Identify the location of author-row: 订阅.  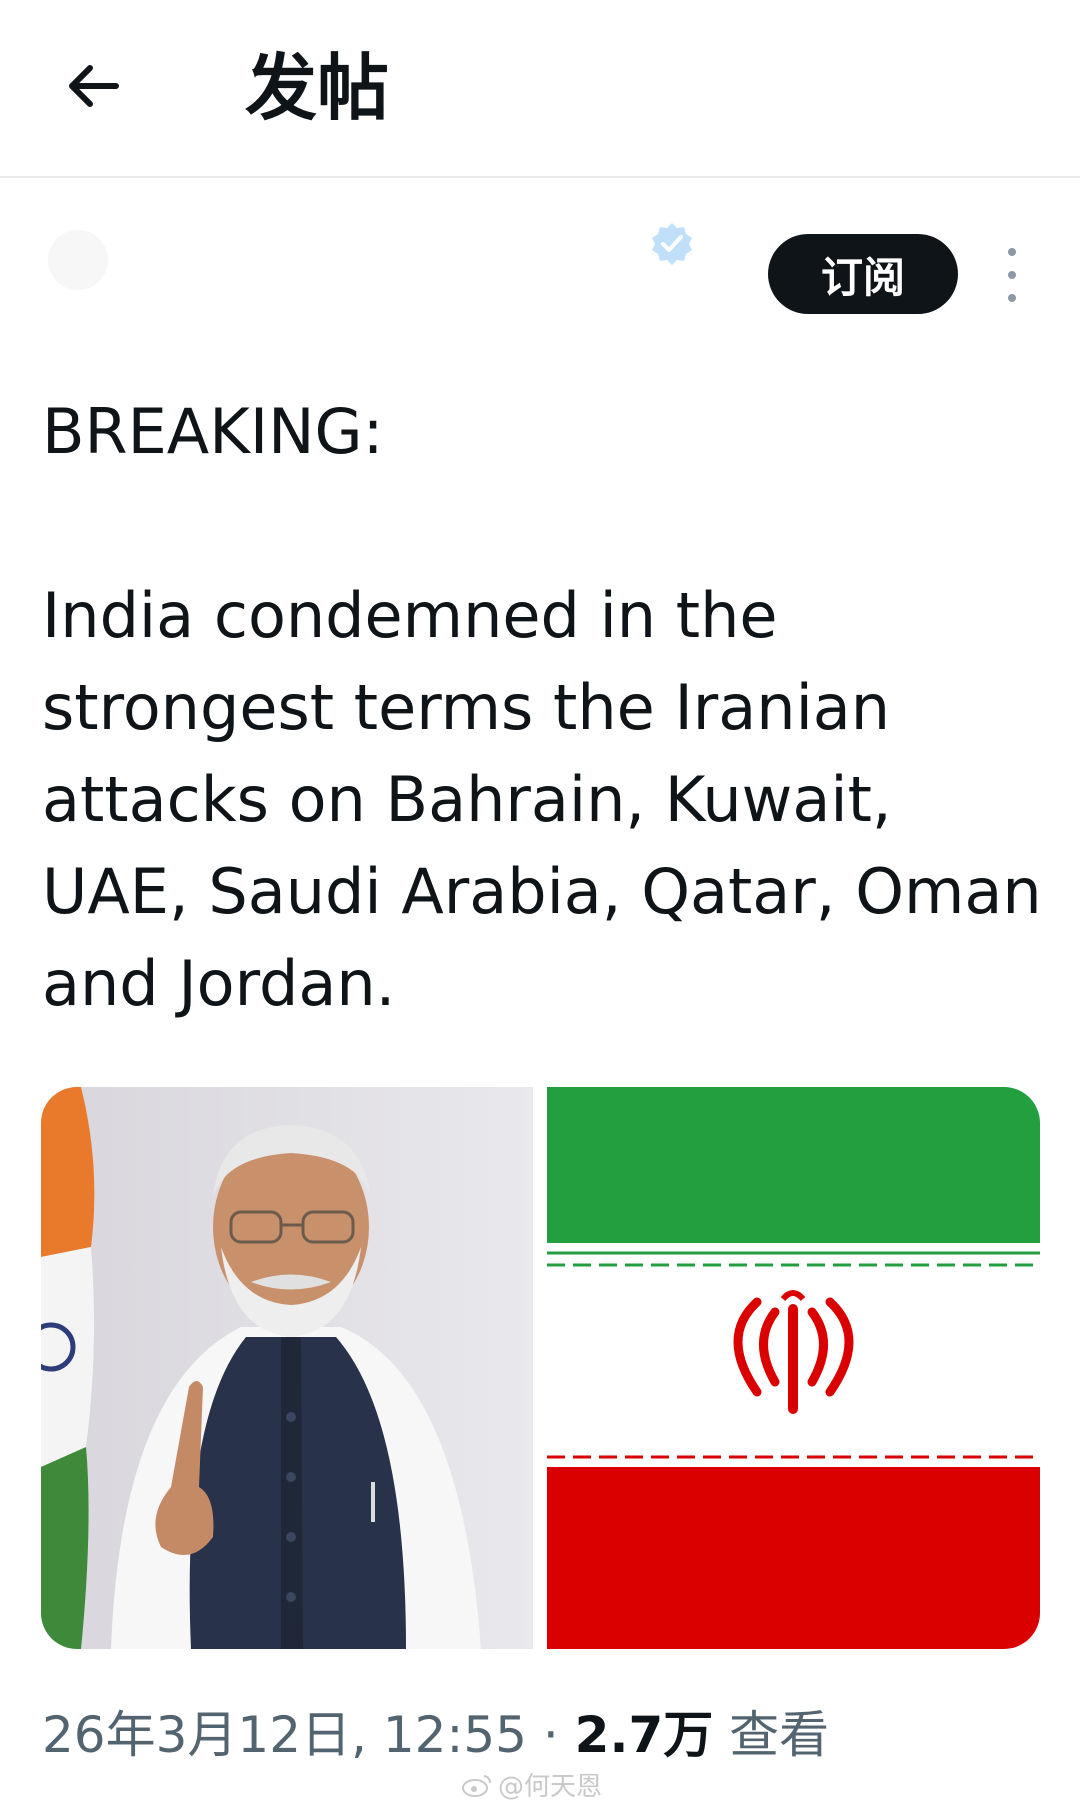
(540, 278).